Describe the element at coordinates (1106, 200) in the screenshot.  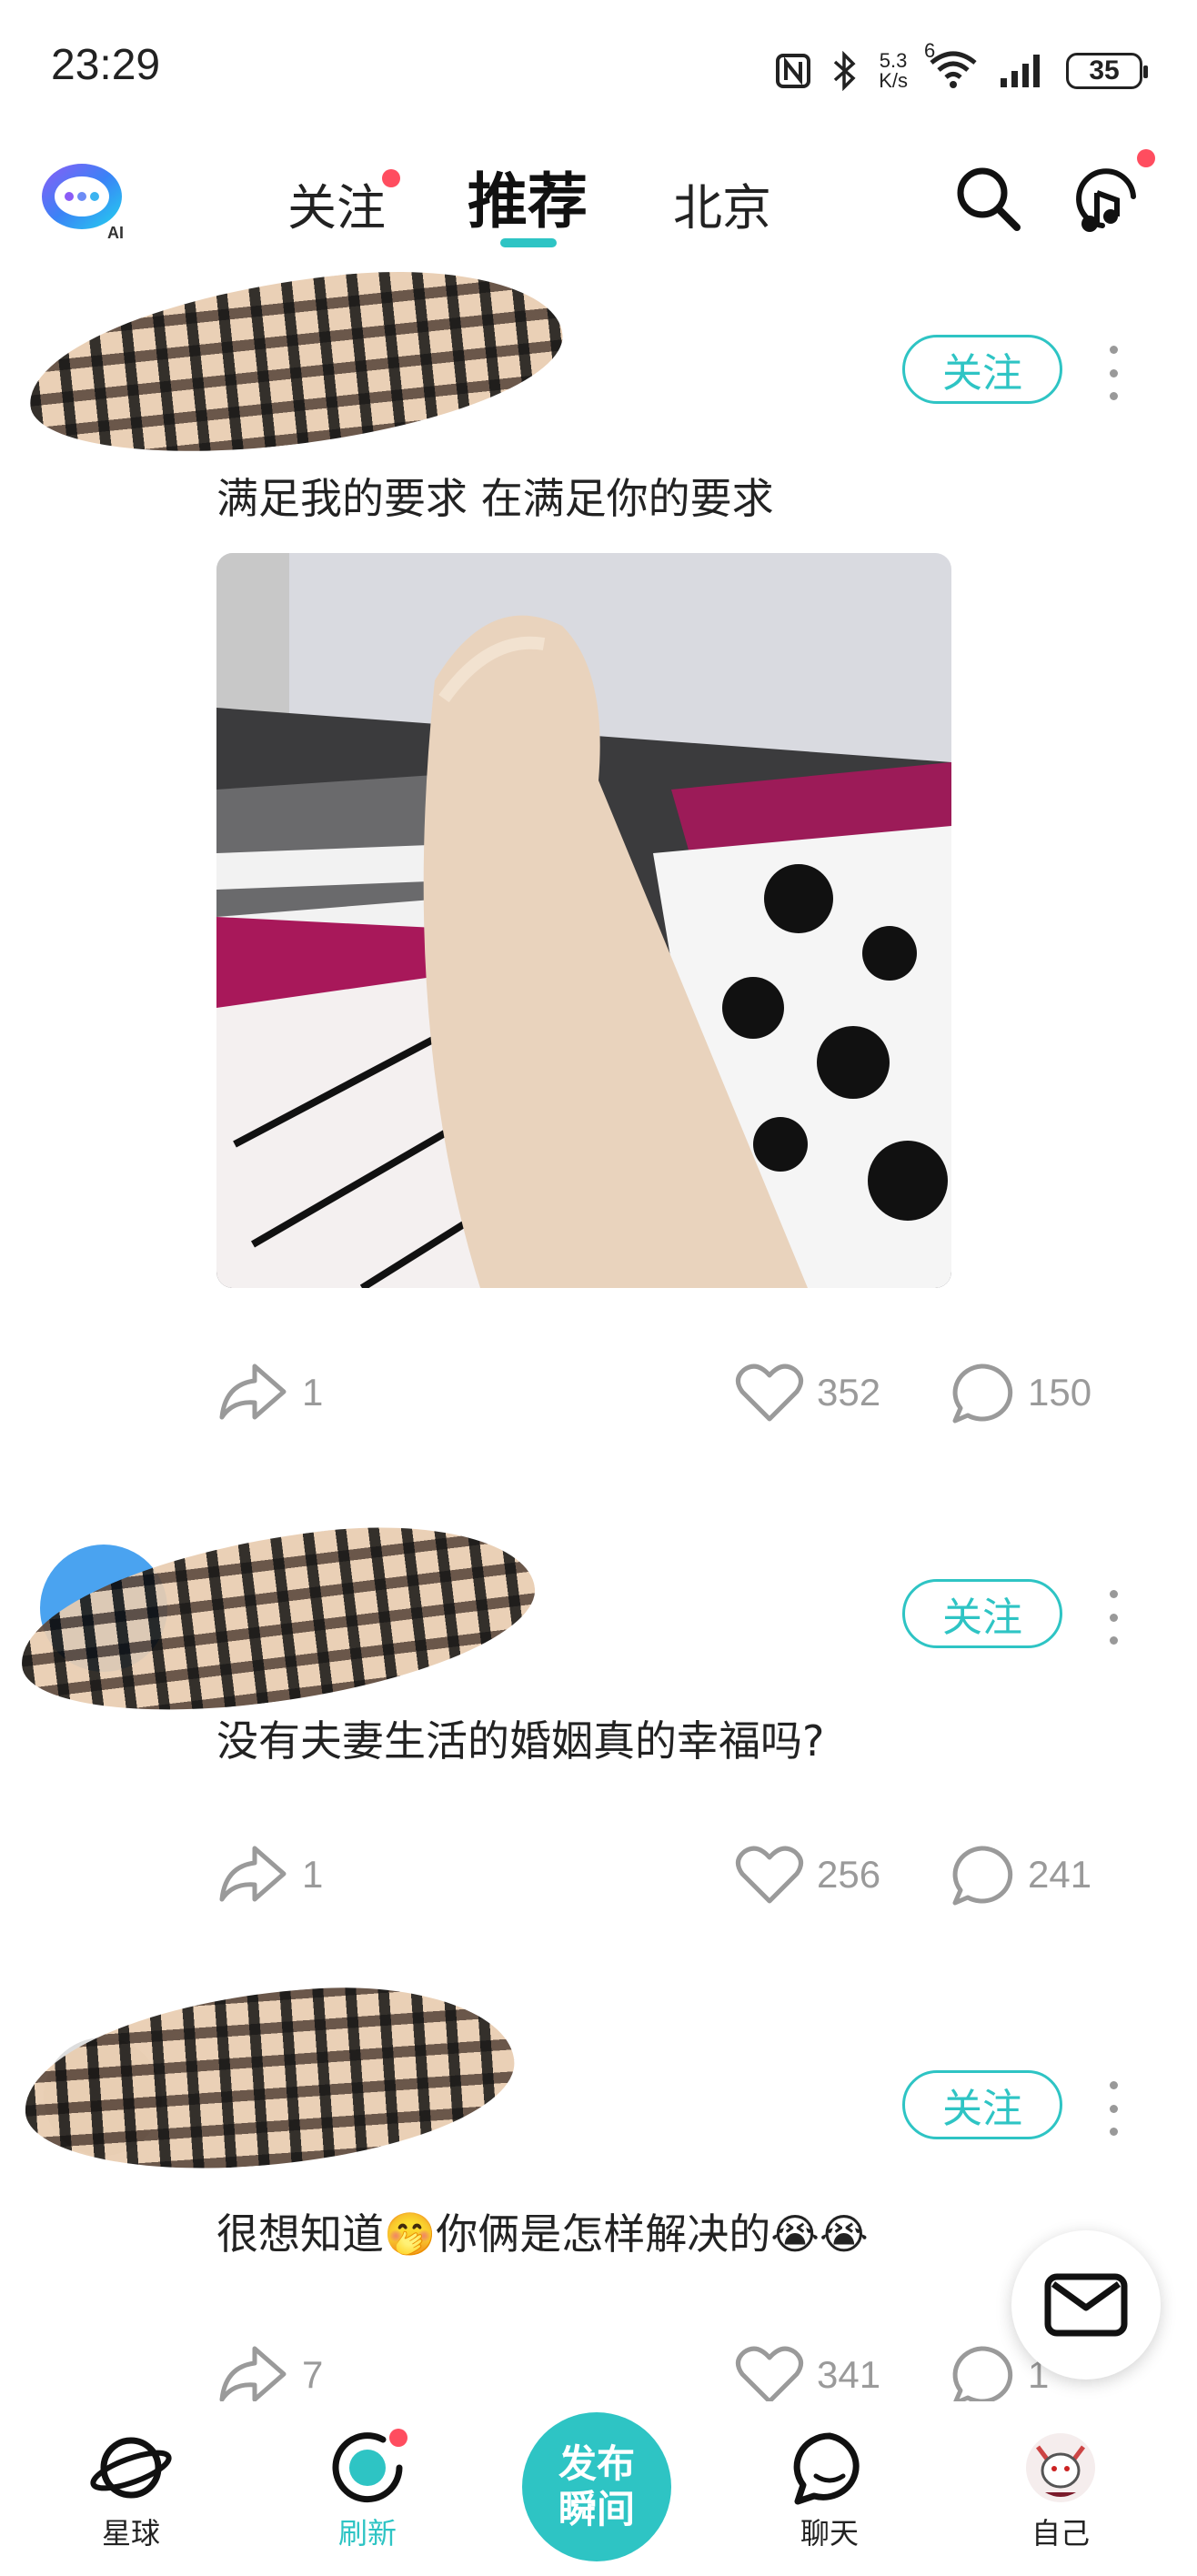
I see `music-note-icon` at that location.